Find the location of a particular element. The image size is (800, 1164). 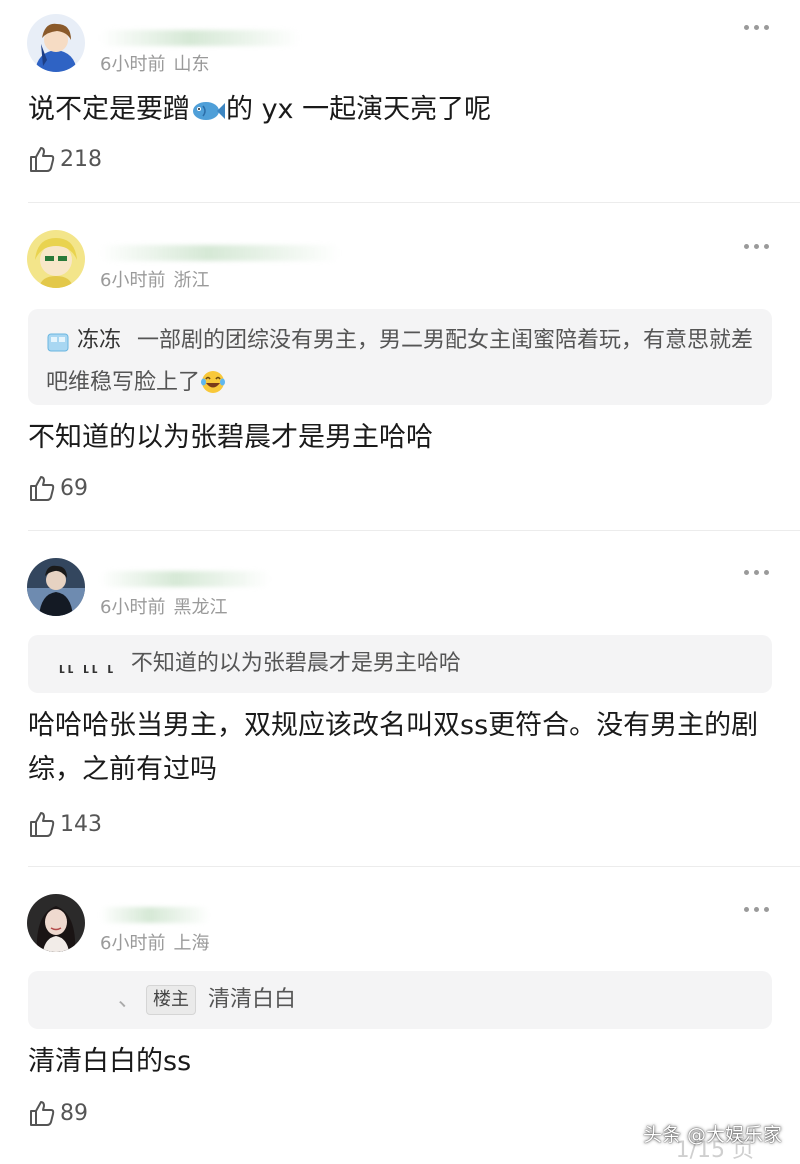

quoted-reply: 冻冻 一部剧的团综没有男主，男二男配女主闺蜜陪着玩，有意思就差吧维稳写脸上了 is located at coordinates (400, 357).